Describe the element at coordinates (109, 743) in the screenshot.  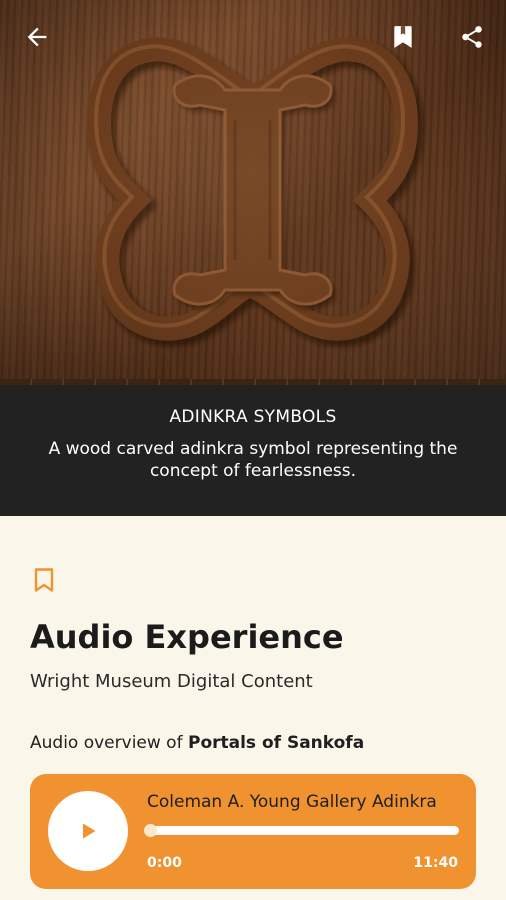
I see `overview-prefix: Audio overview of` at that location.